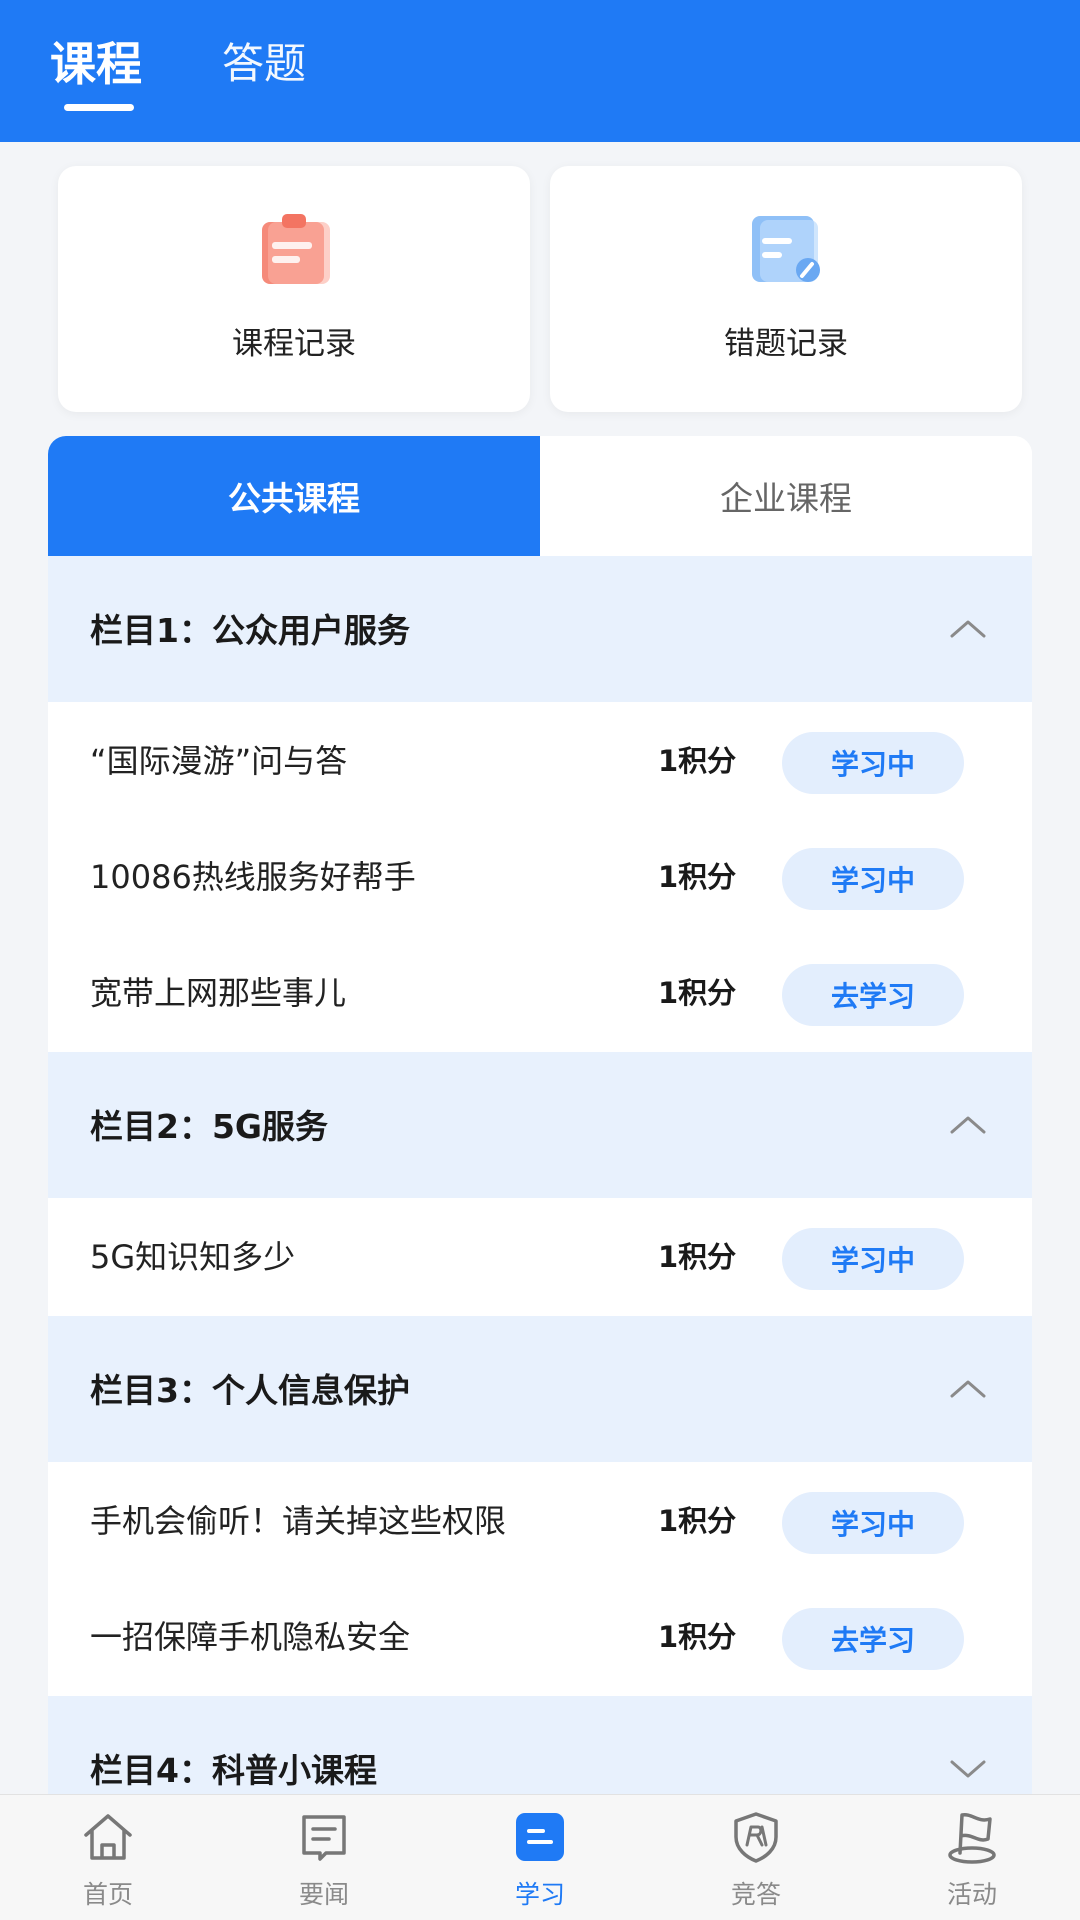 The width and height of the screenshot is (1080, 1920). Describe the element at coordinates (219, 761) in the screenshot. I see `course-title: “国际漫游”问与答` at that location.